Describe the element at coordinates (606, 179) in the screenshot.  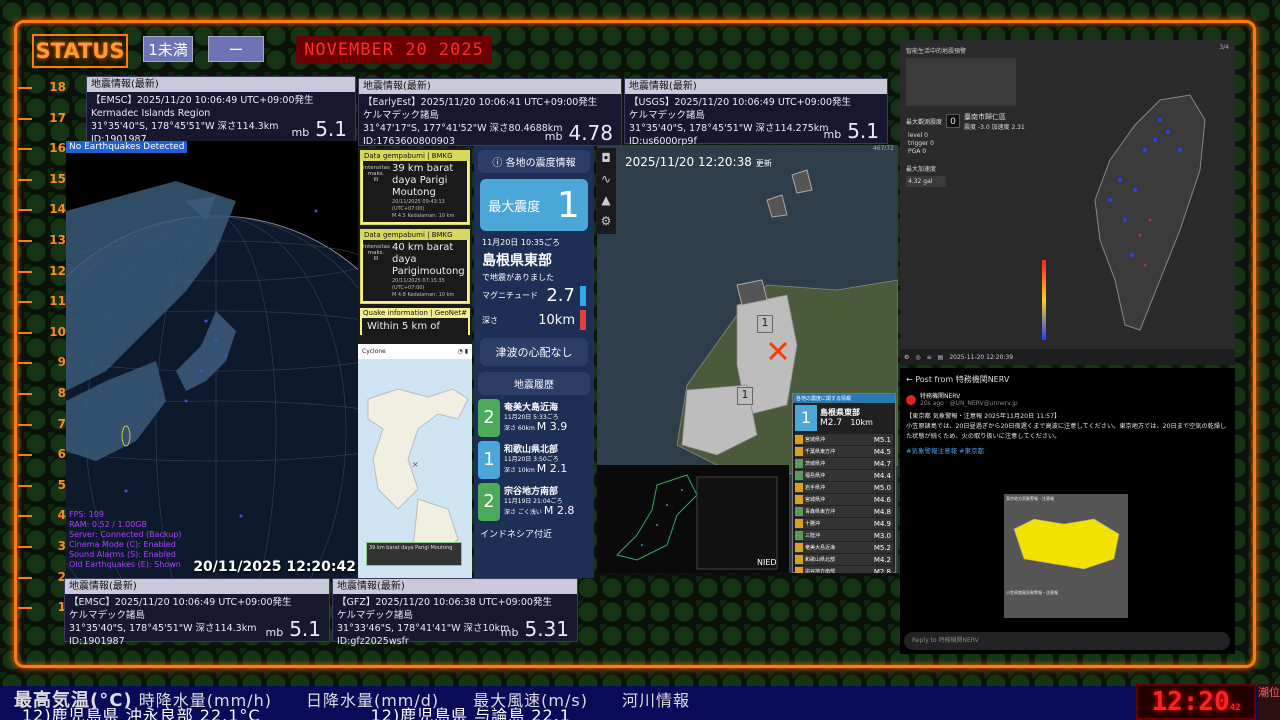
I see `wave-icon: ∿` at that location.